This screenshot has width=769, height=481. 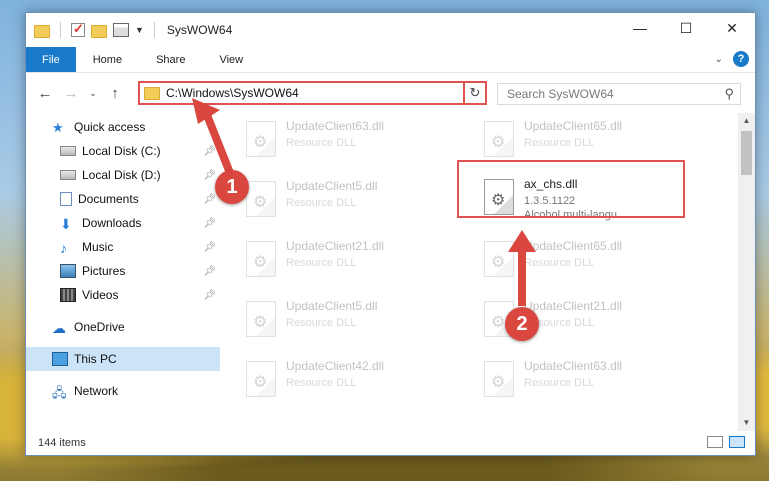 I want to click on arrow-one, so click(x=218, y=144).